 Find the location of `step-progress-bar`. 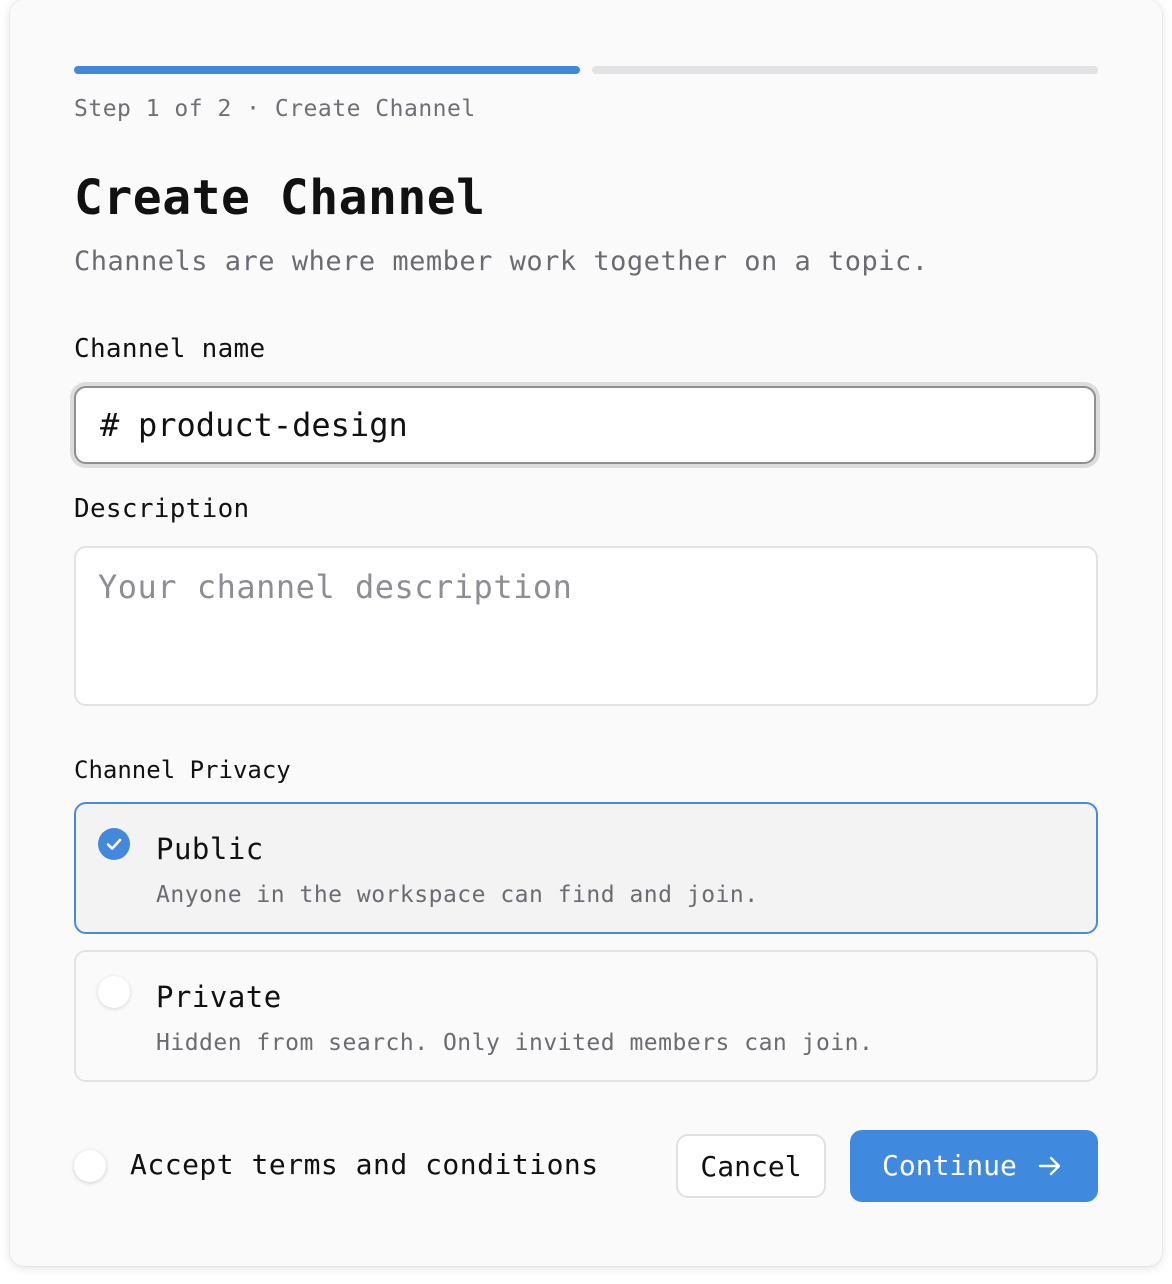

step-progress-bar is located at coordinates (586, 70).